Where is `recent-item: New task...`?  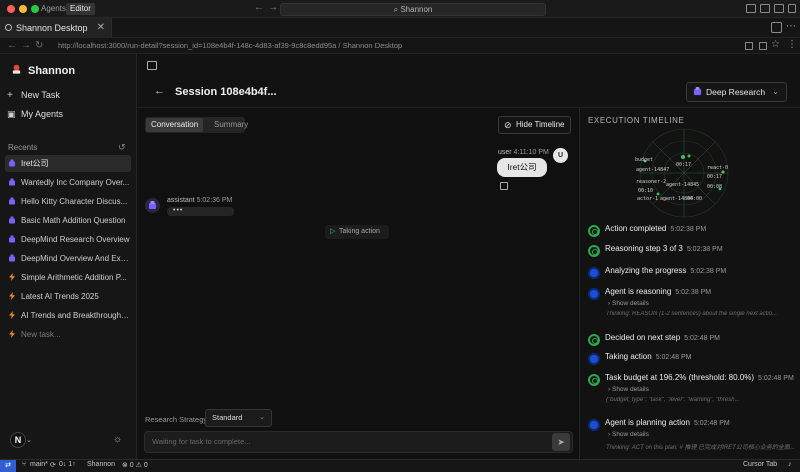 recent-item: New task... is located at coordinates (68, 334).